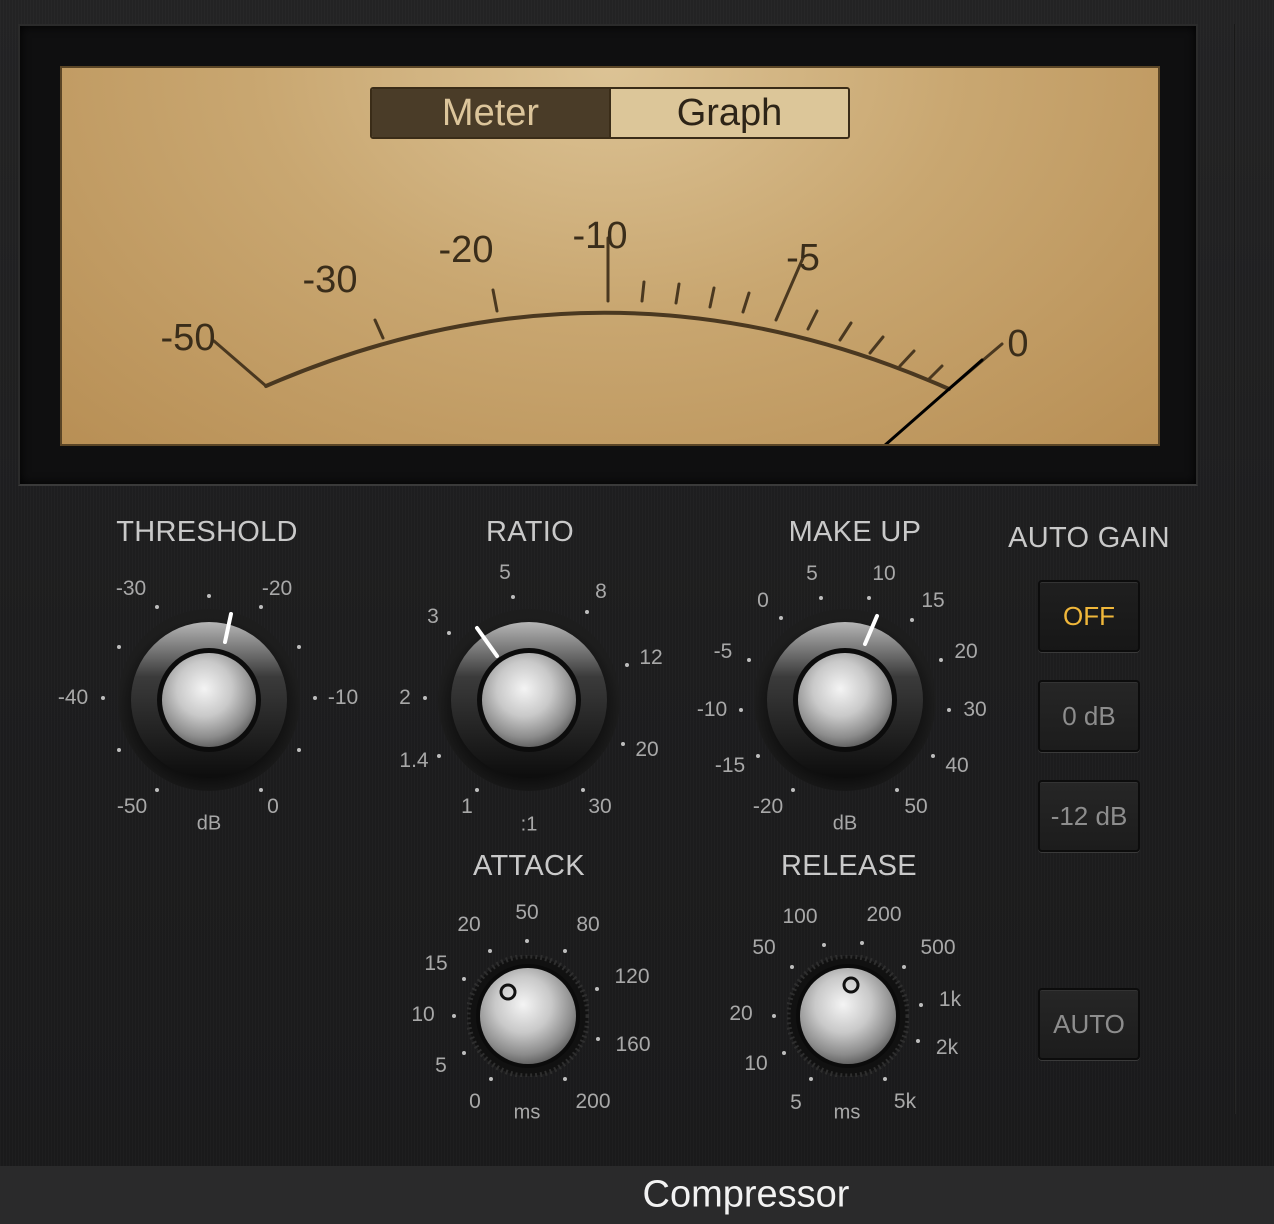 This screenshot has width=1274, height=1224. What do you see at coordinates (746, 1194) in the screenshot?
I see `plugin-title: Compressor` at bounding box center [746, 1194].